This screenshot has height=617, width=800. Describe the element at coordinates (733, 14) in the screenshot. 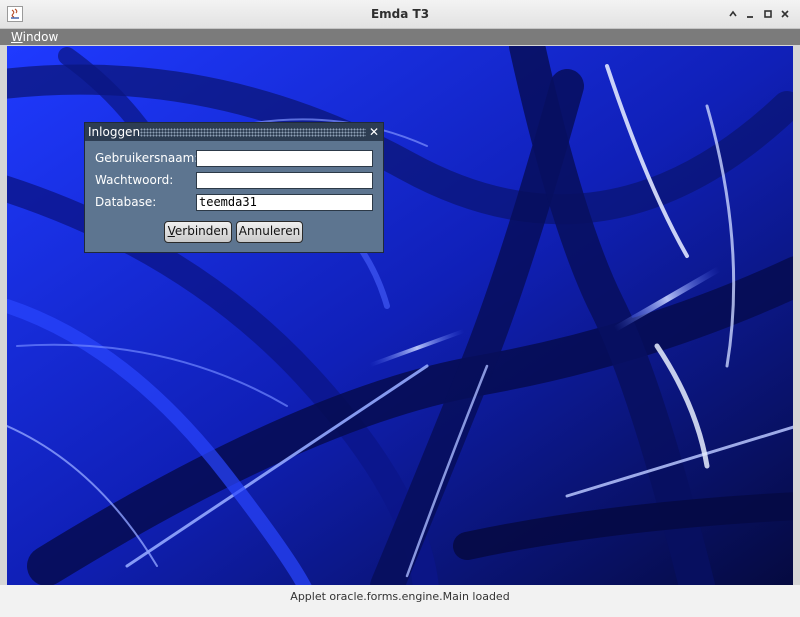

I see `chevron-up-icon` at that location.